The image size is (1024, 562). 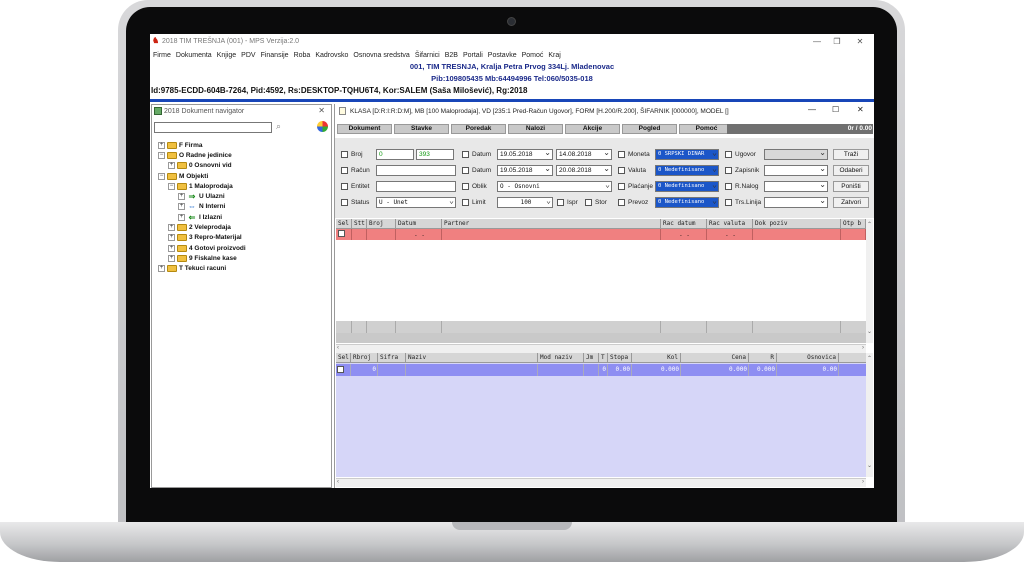 I want to click on col-otp-b: Otp b, so click(x=853, y=223).